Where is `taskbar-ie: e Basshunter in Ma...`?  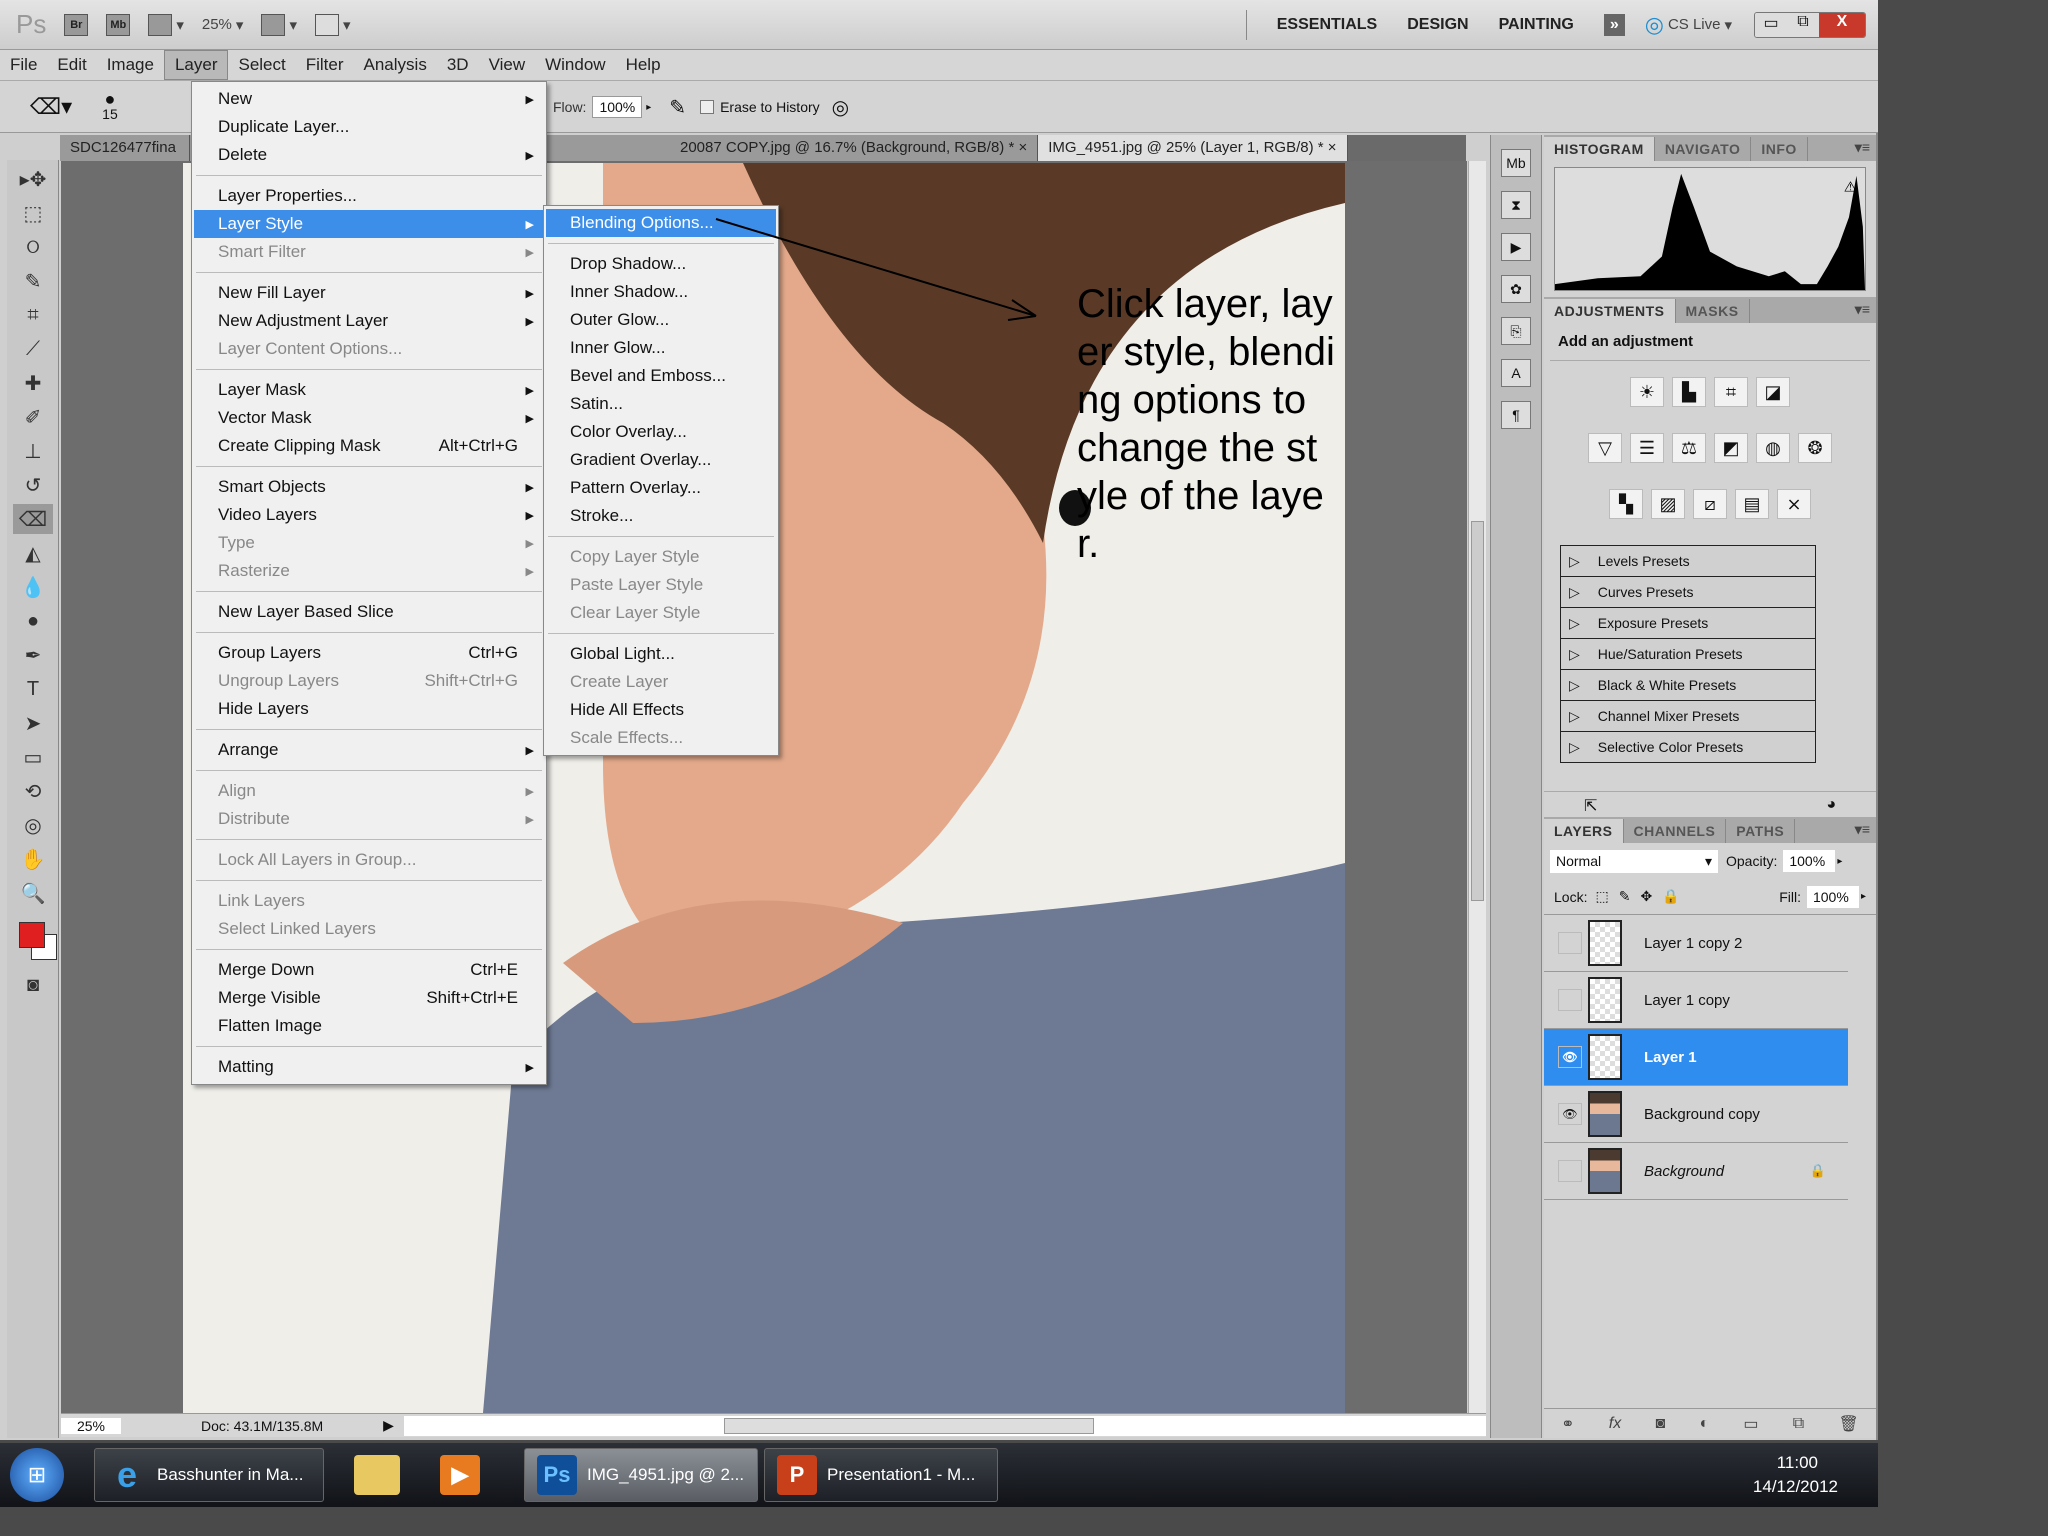 taskbar-ie: e Basshunter in Ma... is located at coordinates (209, 1475).